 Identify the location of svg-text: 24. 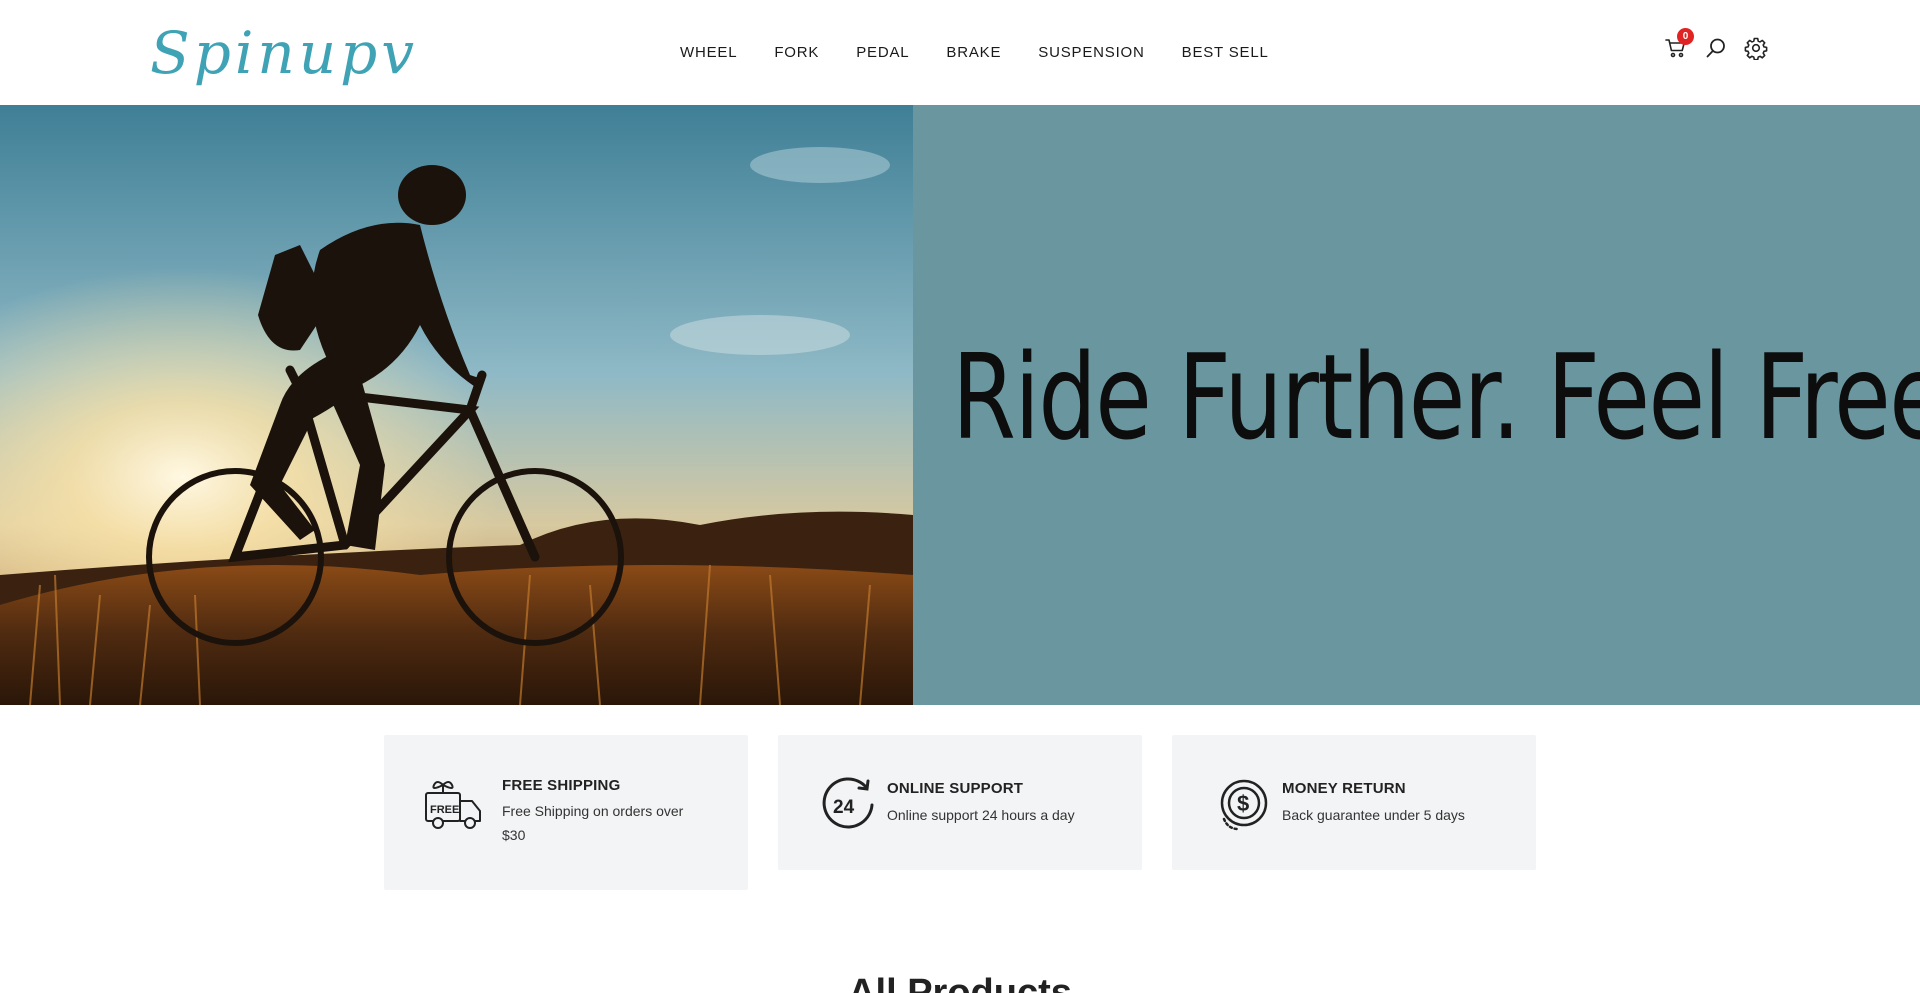
(844, 807).